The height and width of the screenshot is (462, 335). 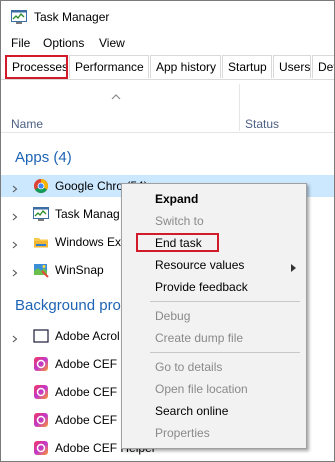 What do you see at coordinates (191, 411) in the screenshot?
I see `menu-item-search-online: Search online` at bounding box center [191, 411].